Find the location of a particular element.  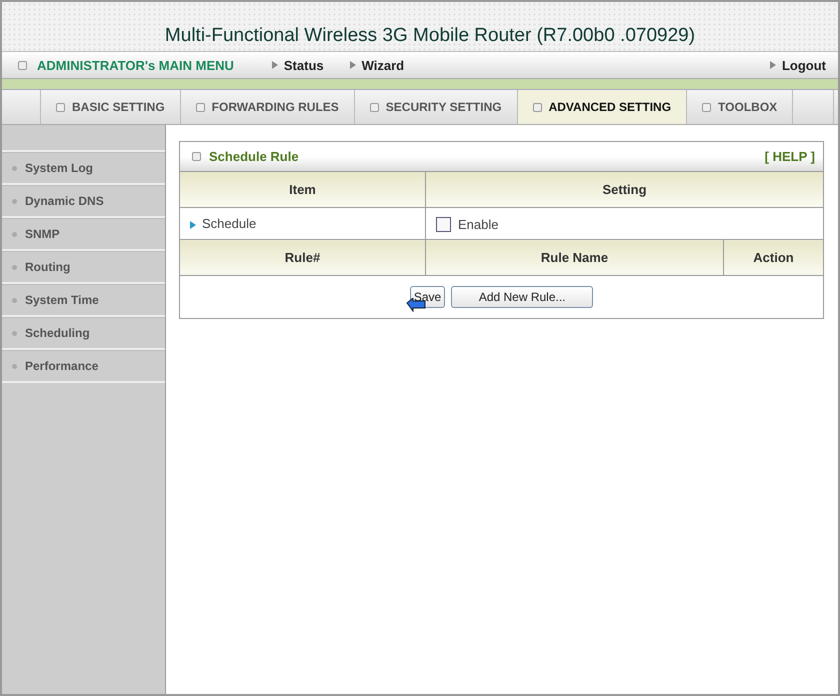

checkbox is located at coordinates (443, 224).